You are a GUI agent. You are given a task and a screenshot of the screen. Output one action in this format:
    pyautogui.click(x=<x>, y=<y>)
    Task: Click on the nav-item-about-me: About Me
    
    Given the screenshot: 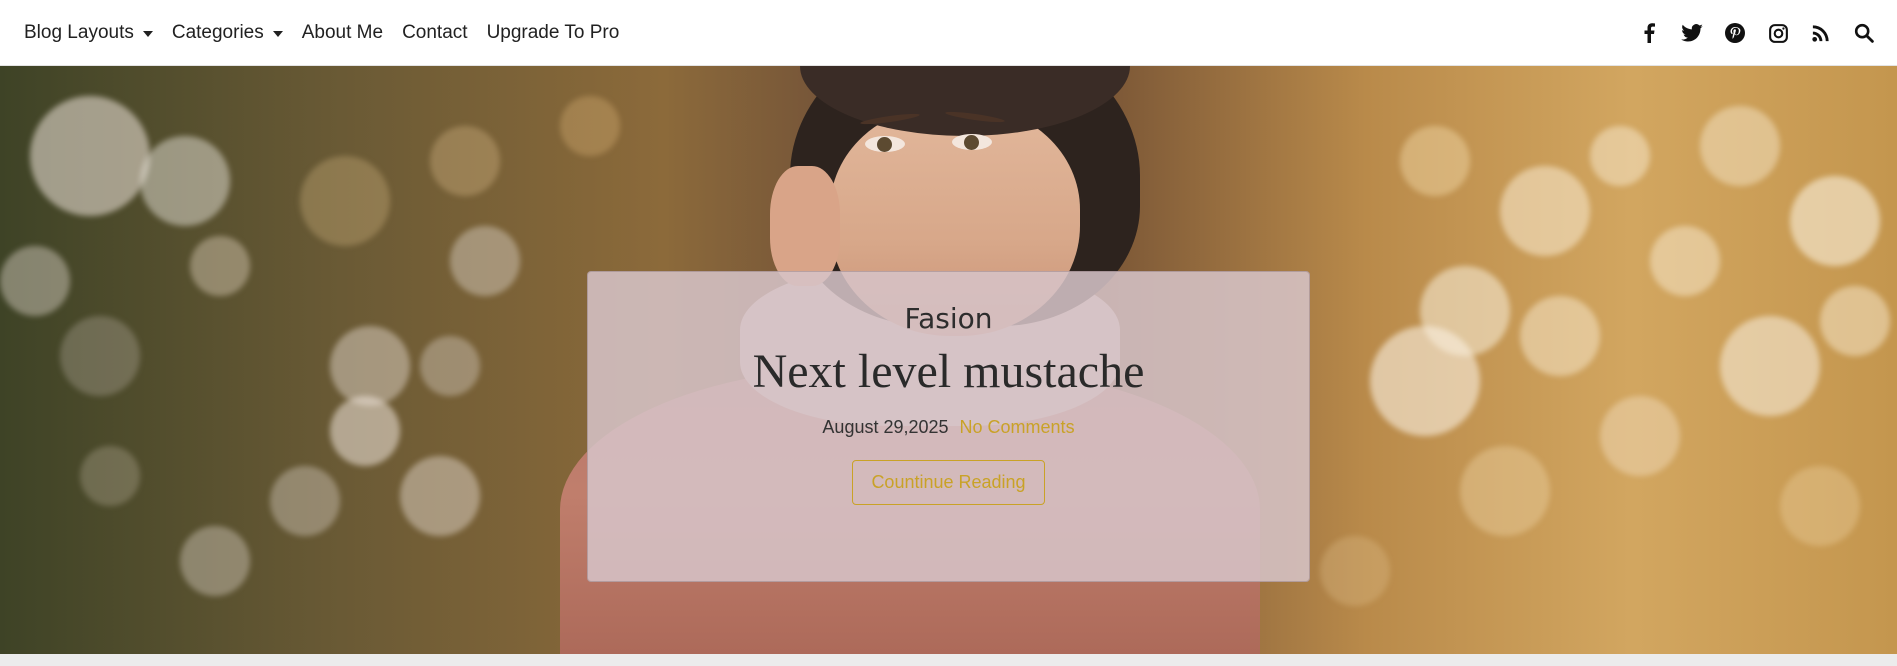 What is the action you would take?
    pyautogui.click(x=342, y=33)
    